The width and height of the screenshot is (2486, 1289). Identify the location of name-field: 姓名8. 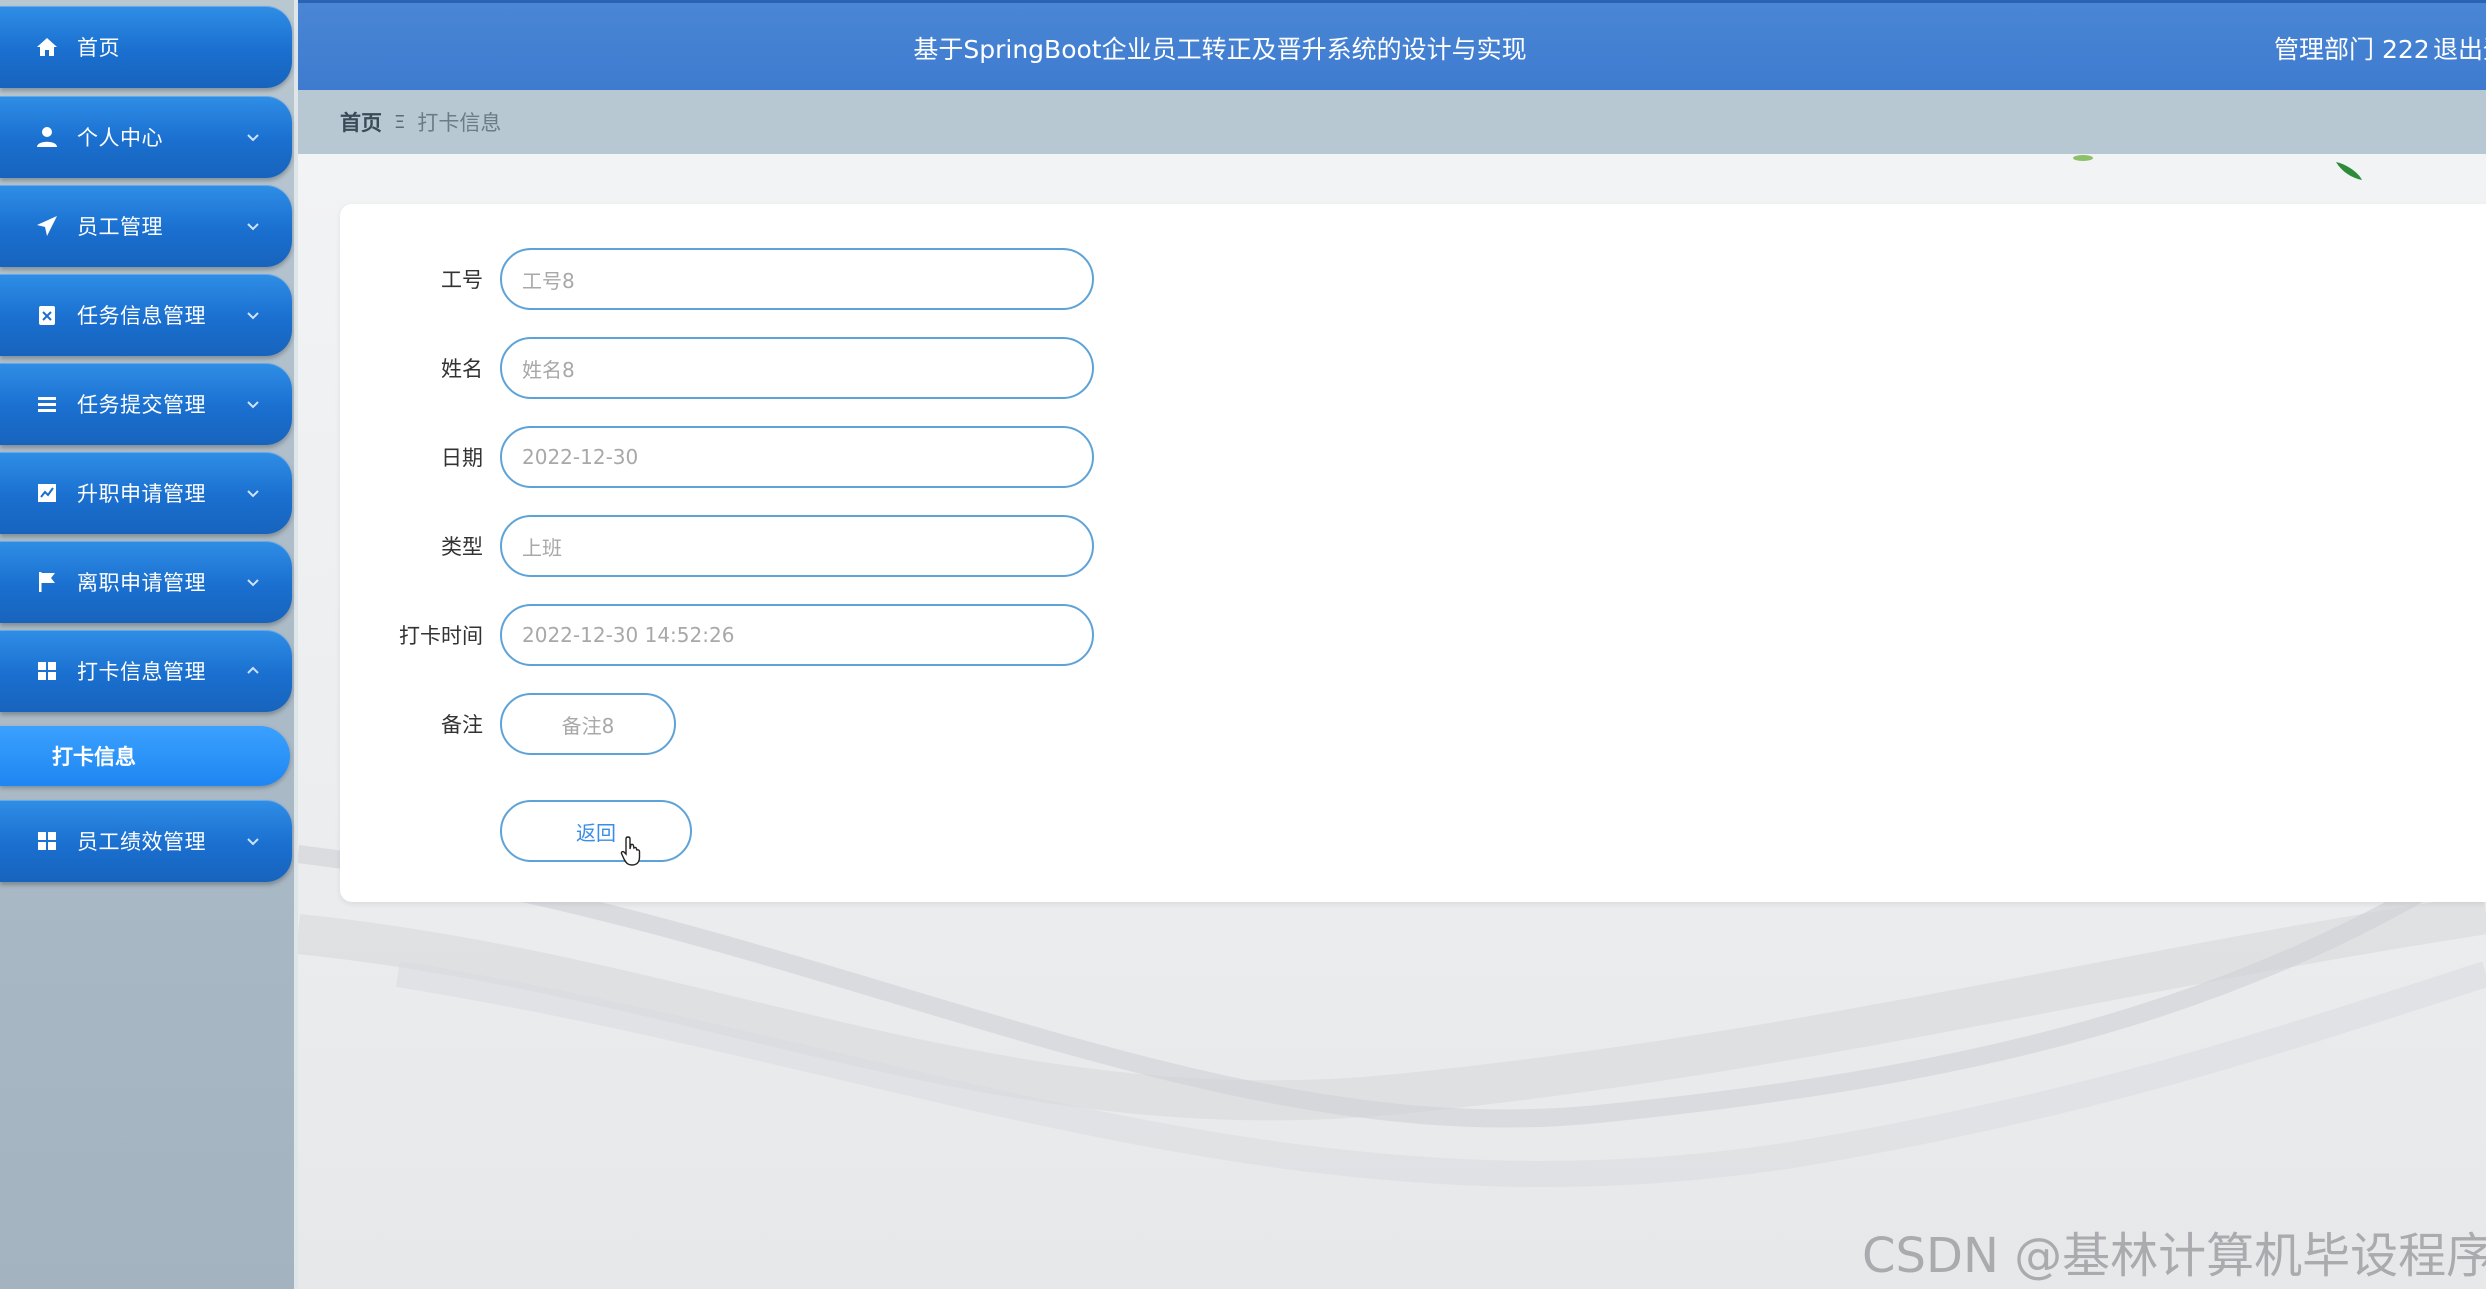
(797, 368).